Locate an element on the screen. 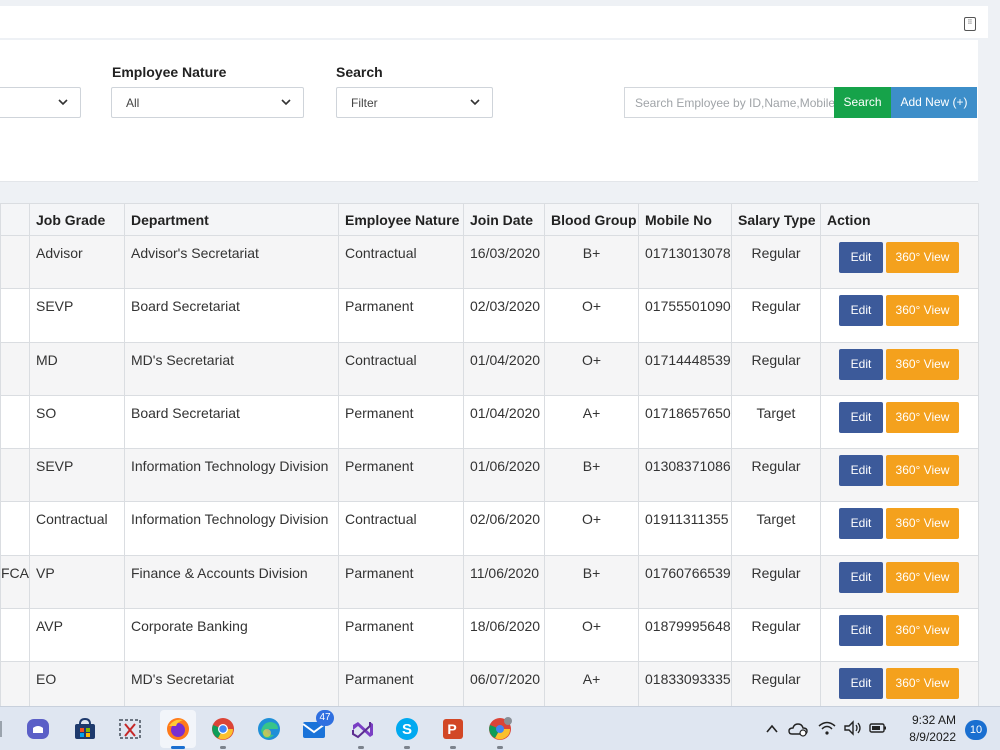  edge-icon is located at coordinates (269, 729).